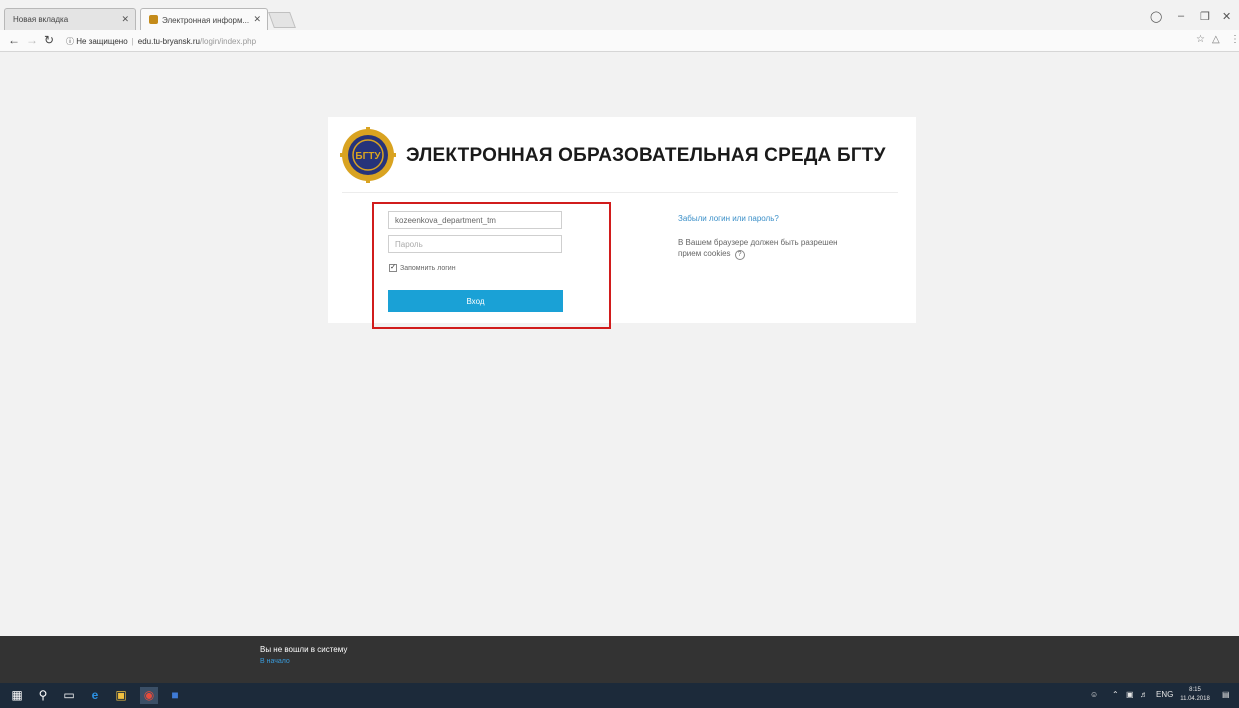 The width and height of the screenshot is (1239, 708). I want to click on people-icon: ☺, so click(1094, 694).